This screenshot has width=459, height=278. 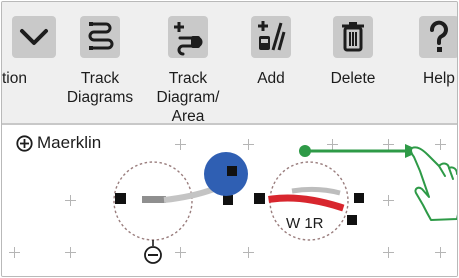 What do you see at coordinates (188, 97) in the screenshot?
I see `track-diagram-area-label: Track Diagram/ Area` at bounding box center [188, 97].